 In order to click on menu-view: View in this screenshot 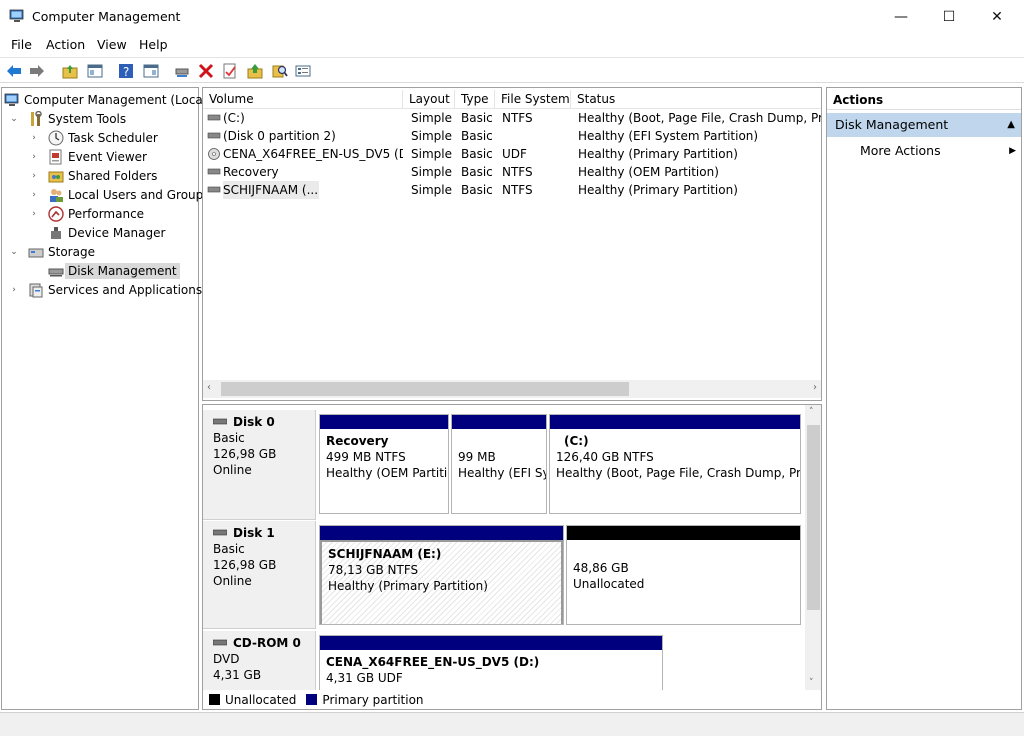, I will do `click(112, 44)`.